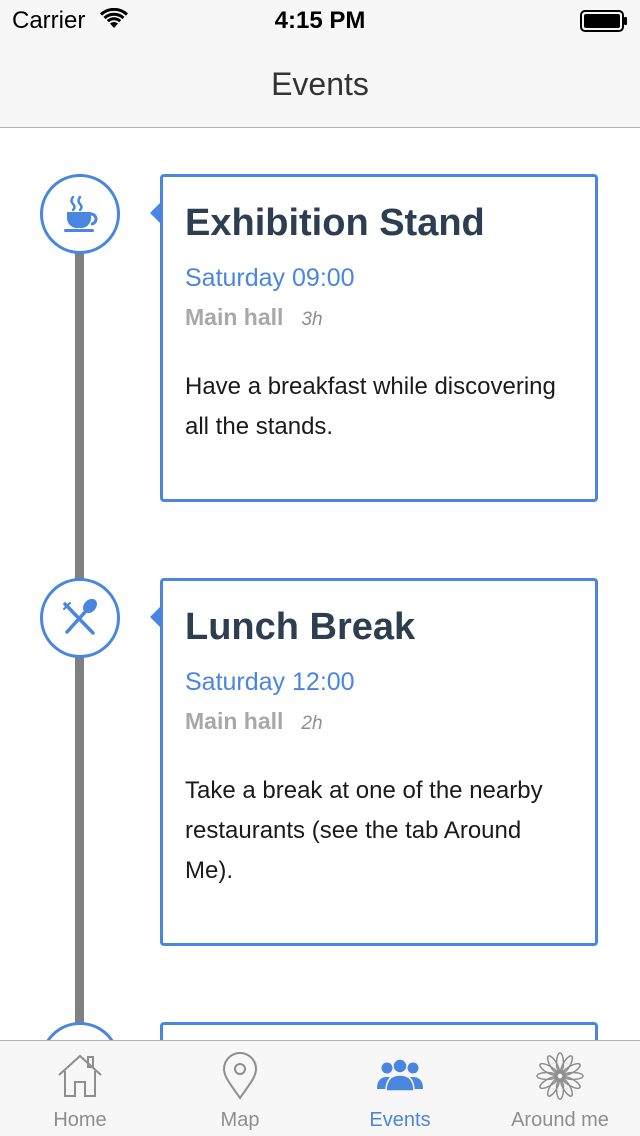  What do you see at coordinates (80, 618) in the screenshot?
I see `fork-spoon-icon` at bounding box center [80, 618].